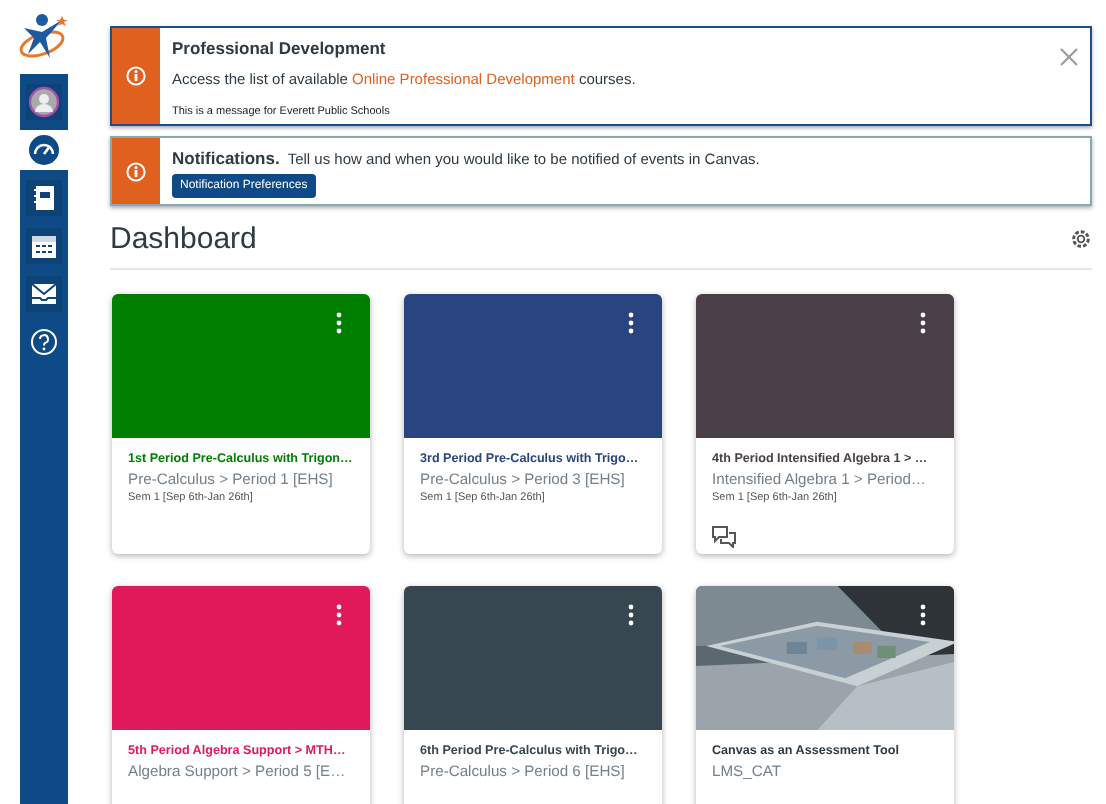 The height and width of the screenshot is (804, 1106). I want to click on banner-title: Notifications., so click(226, 158).